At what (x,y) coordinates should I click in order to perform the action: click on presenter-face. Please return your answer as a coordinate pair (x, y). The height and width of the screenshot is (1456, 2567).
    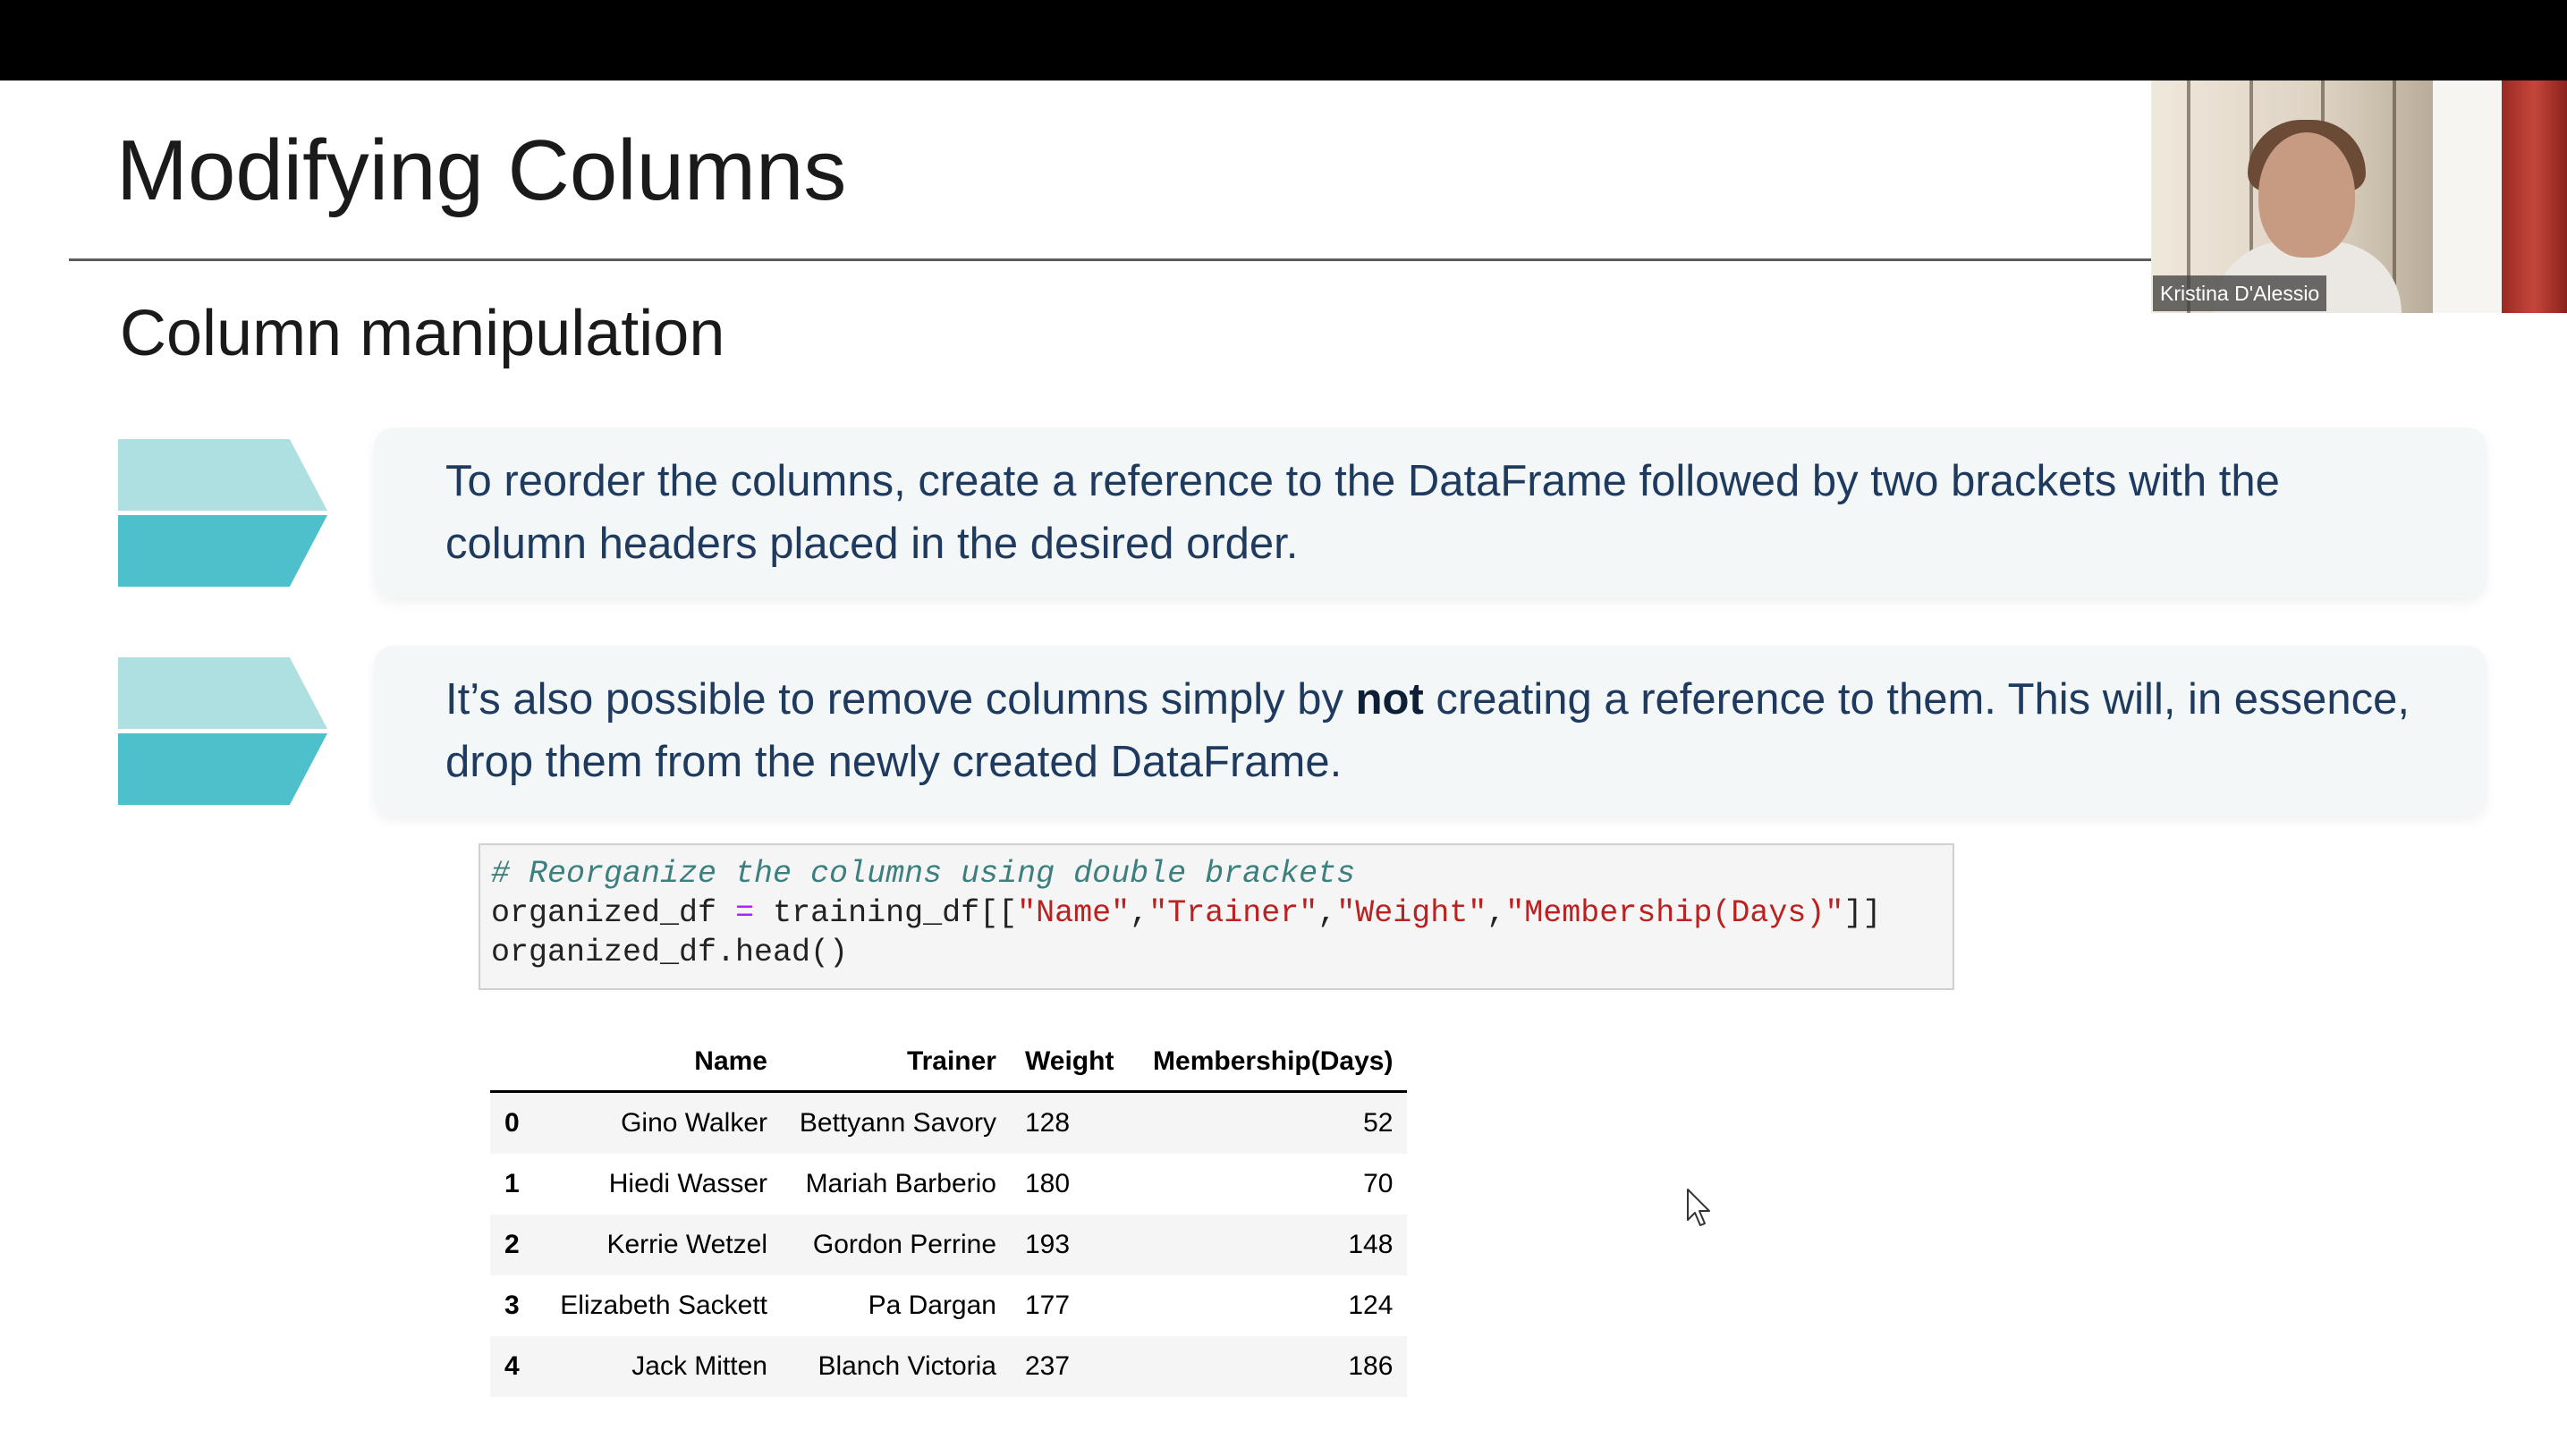
    Looking at the image, I should click on (2306, 195).